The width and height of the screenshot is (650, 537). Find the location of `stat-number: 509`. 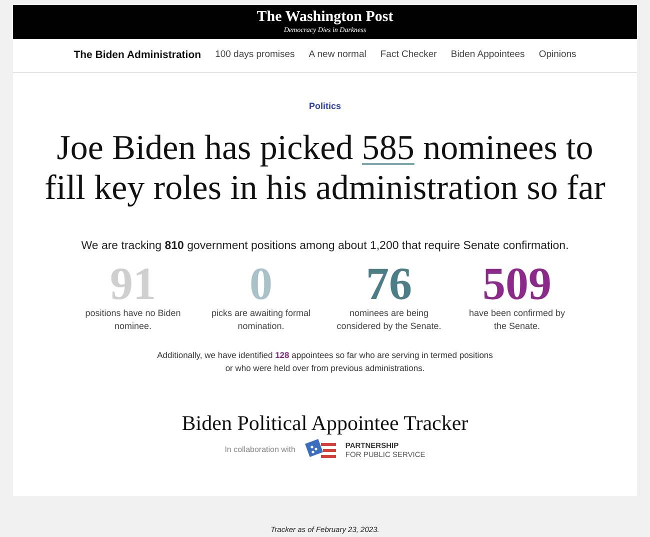

stat-number: 509 is located at coordinates (517, 283).